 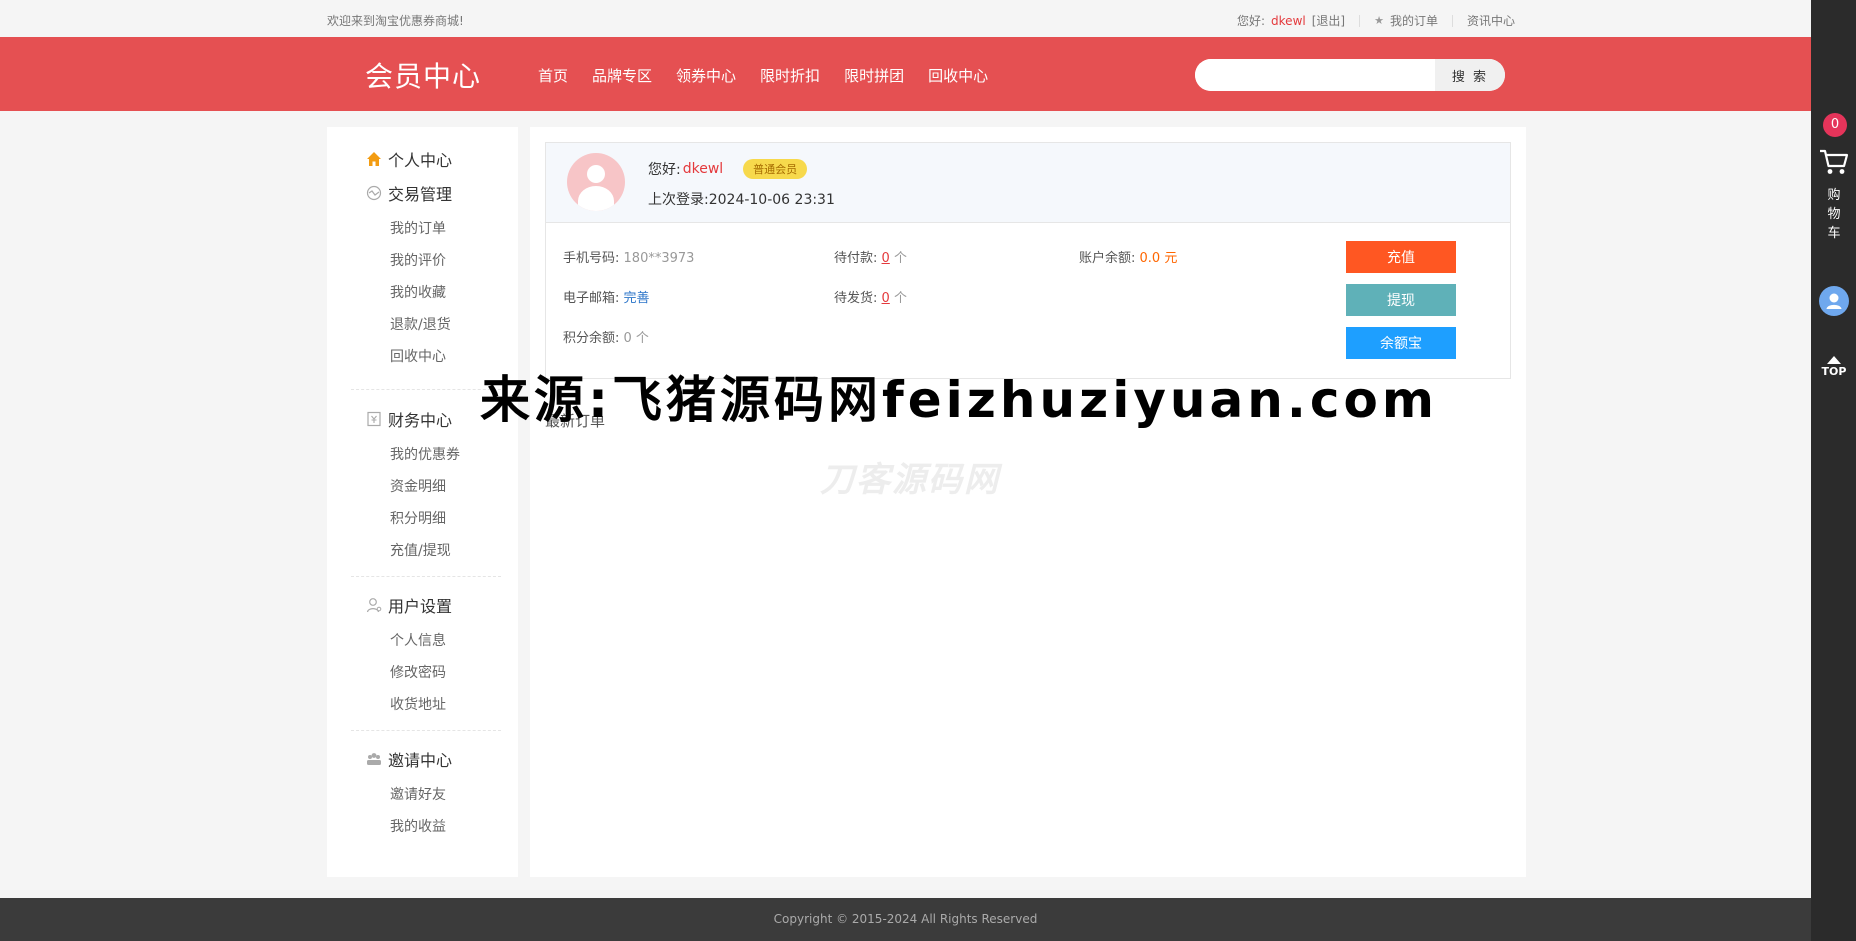 What do you see at coordinates (425, 454) in the screenshot?
I see `sidebar-item-my-coupons: 我的优惠券` at bounding box center [425, 454].